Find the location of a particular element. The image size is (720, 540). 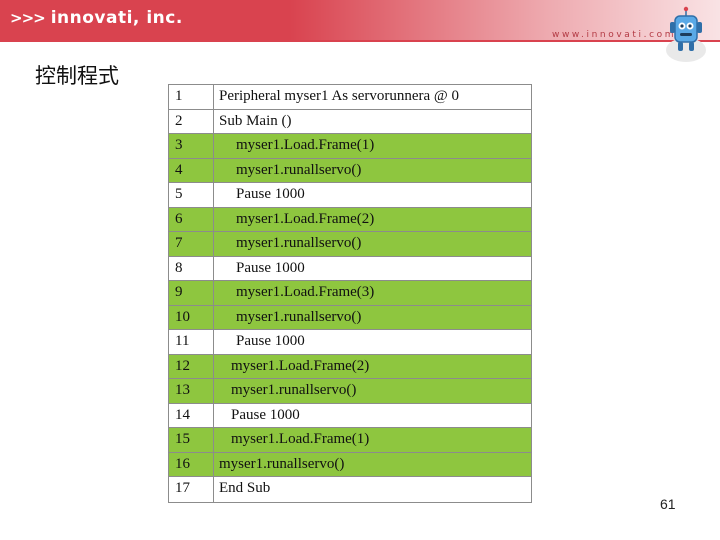

line-number: 6 is located at coordinates (179, 218).